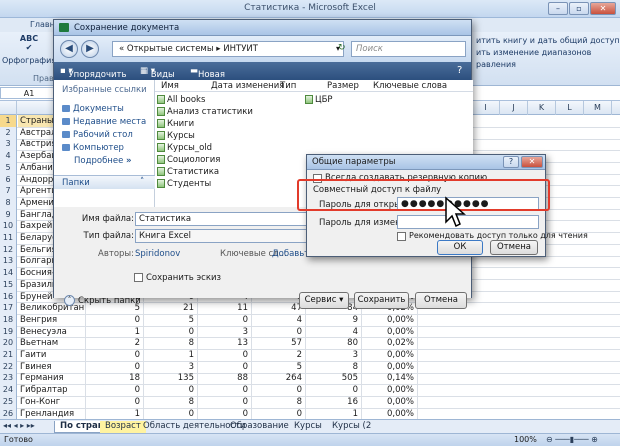 This screenshot has height=446, width=620. What do you see at coordinates (8, 214) in the screenshot?
I see `row-number: 9` at bounding box center [8, 214].